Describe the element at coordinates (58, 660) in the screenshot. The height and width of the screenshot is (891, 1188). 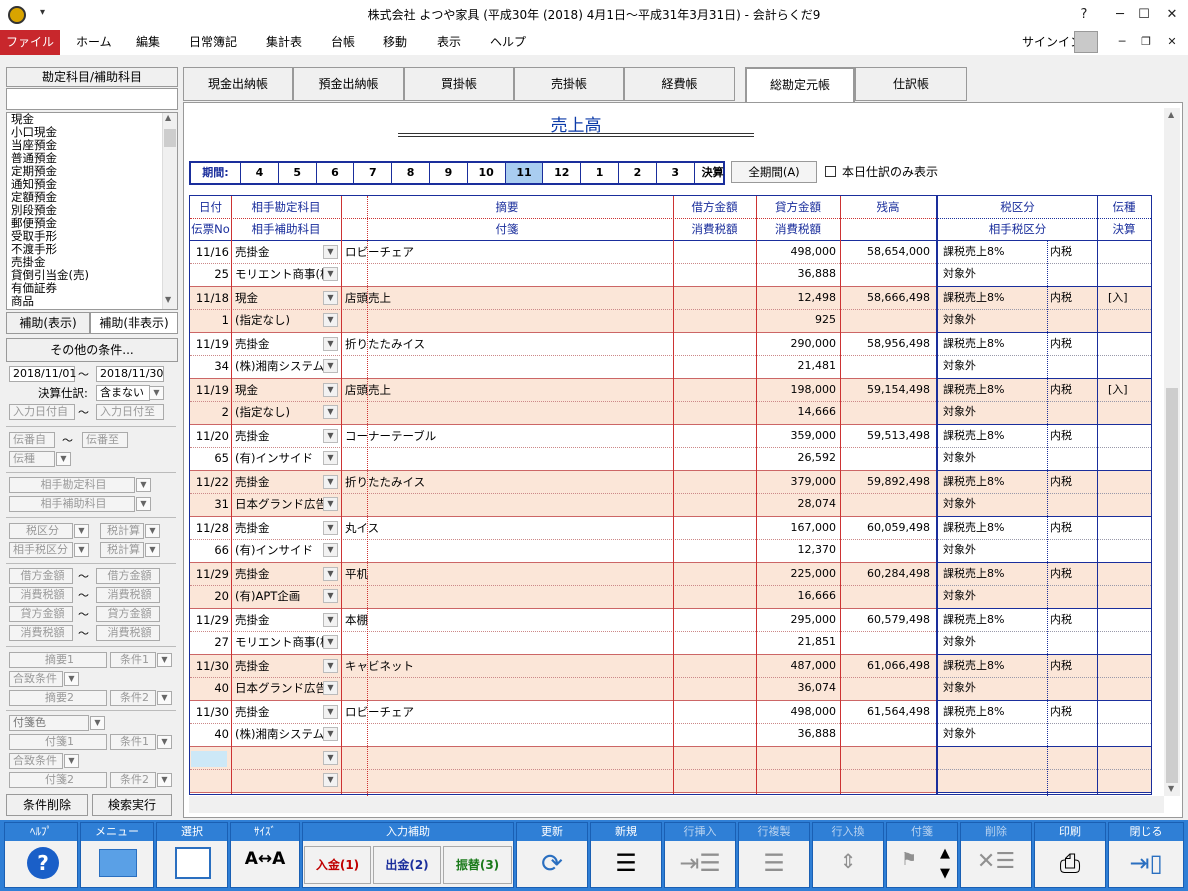
I see `summary1-field: 摘要1` at that location.